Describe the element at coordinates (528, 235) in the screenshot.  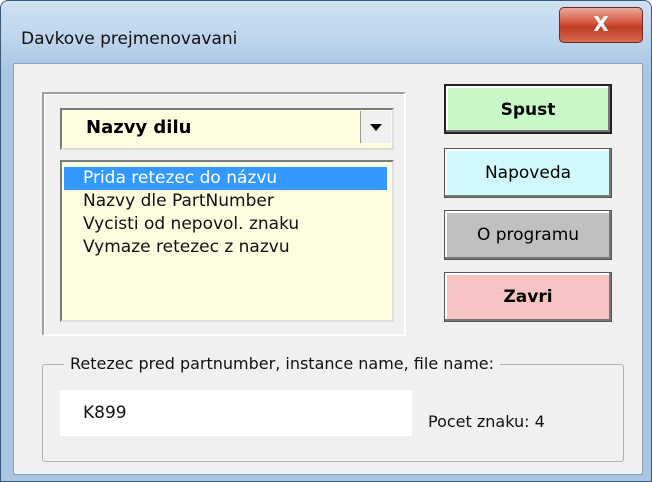
I see `about-button: O programu` at that location.